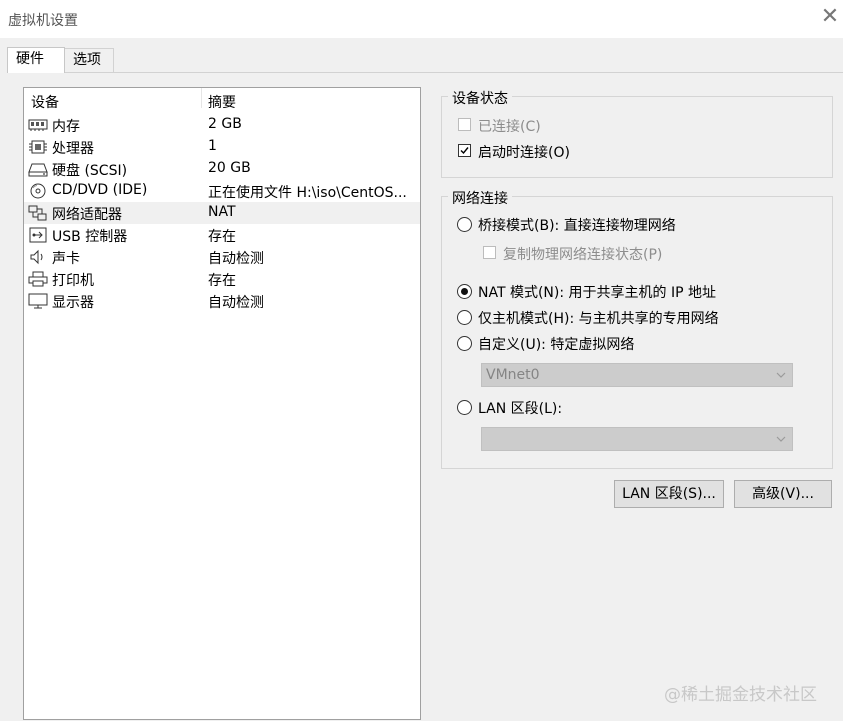 This screenshot has width=843, height=721. What do you see at coordinates (36, 60) in the screenshot?
I see `tab-hardware: 硬件` at bounding box center [36, 60].